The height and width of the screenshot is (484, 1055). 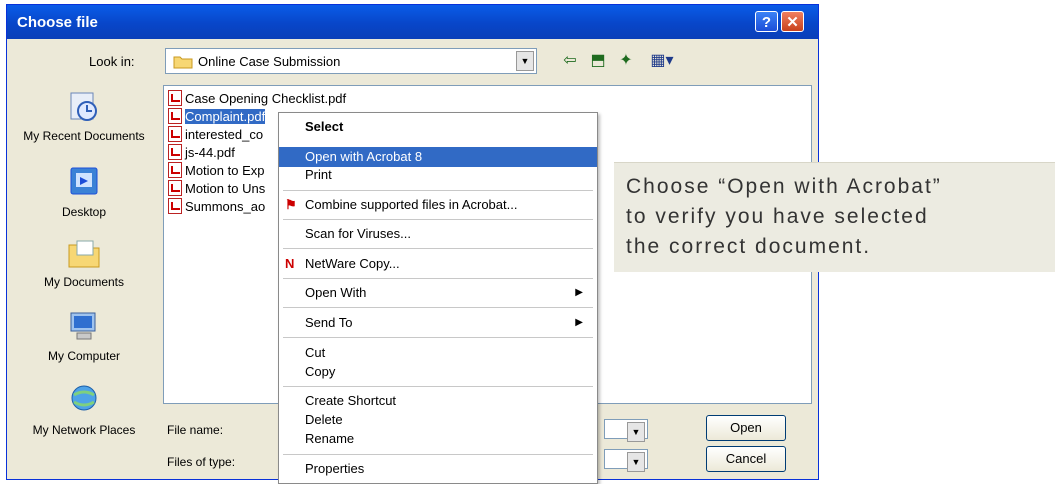 I want to click on place-recent-documents: My Recent Documents, so click(x=84, y=116).